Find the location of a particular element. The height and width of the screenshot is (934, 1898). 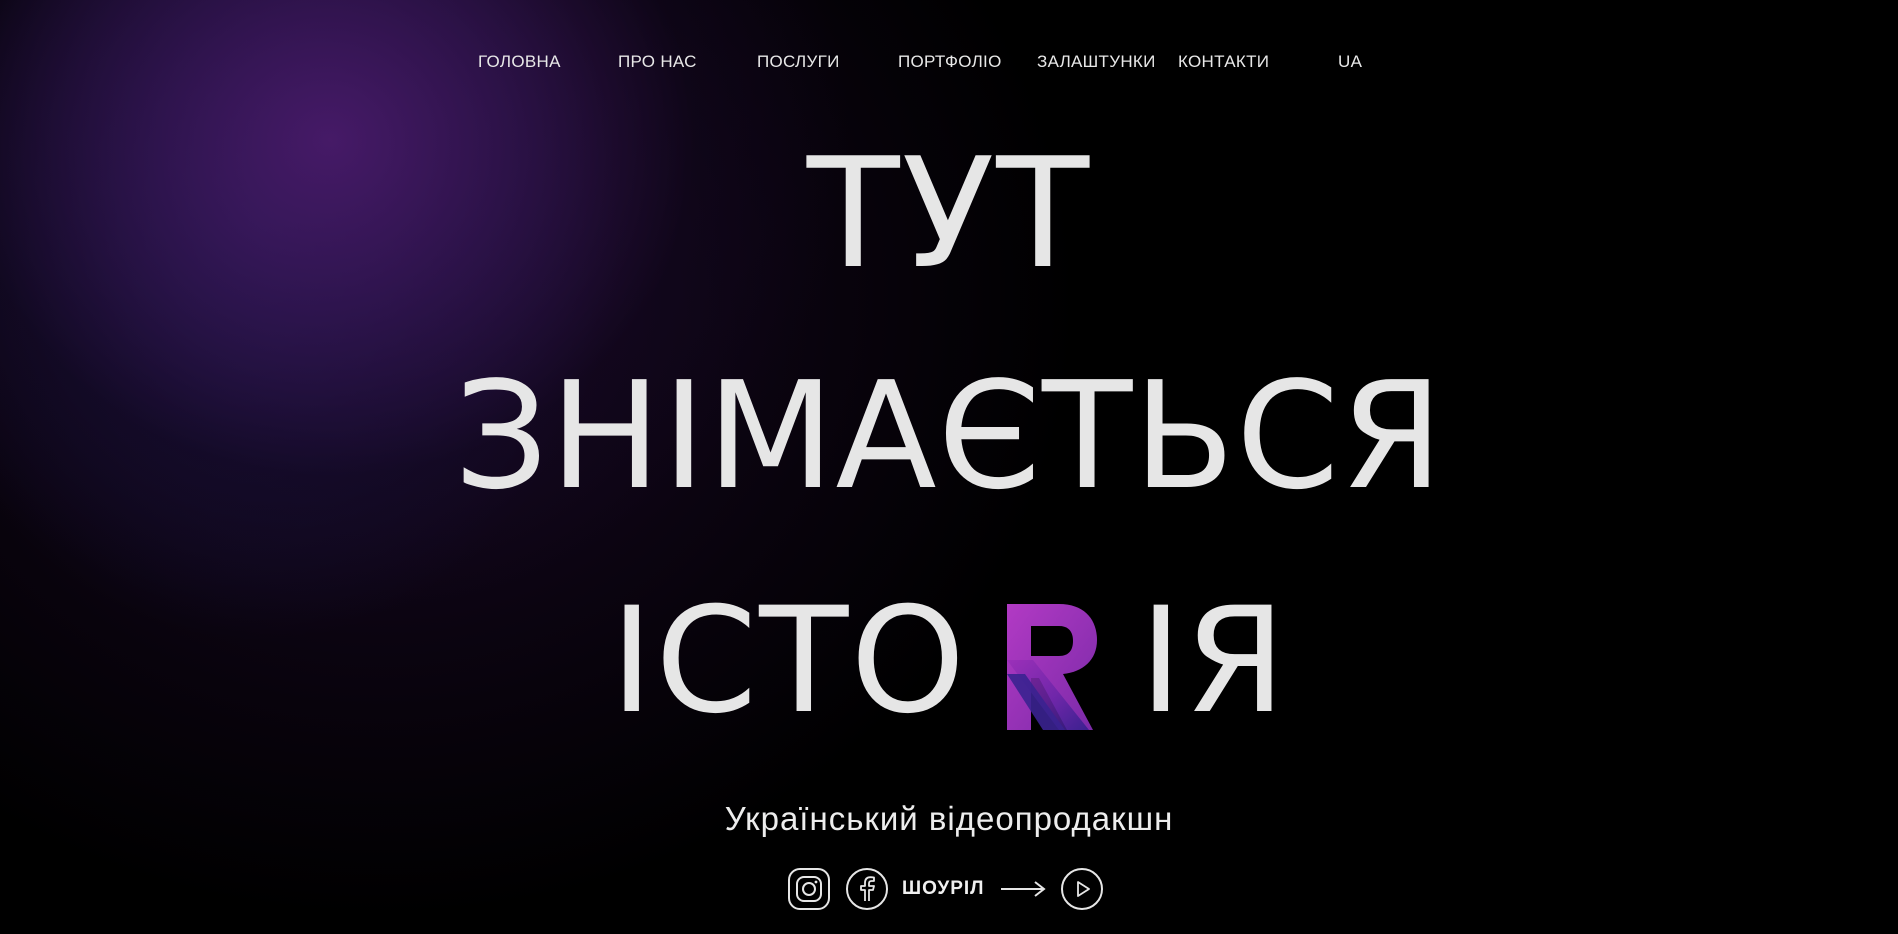

arrow-right-icon is located at coordinates (1023, 889).